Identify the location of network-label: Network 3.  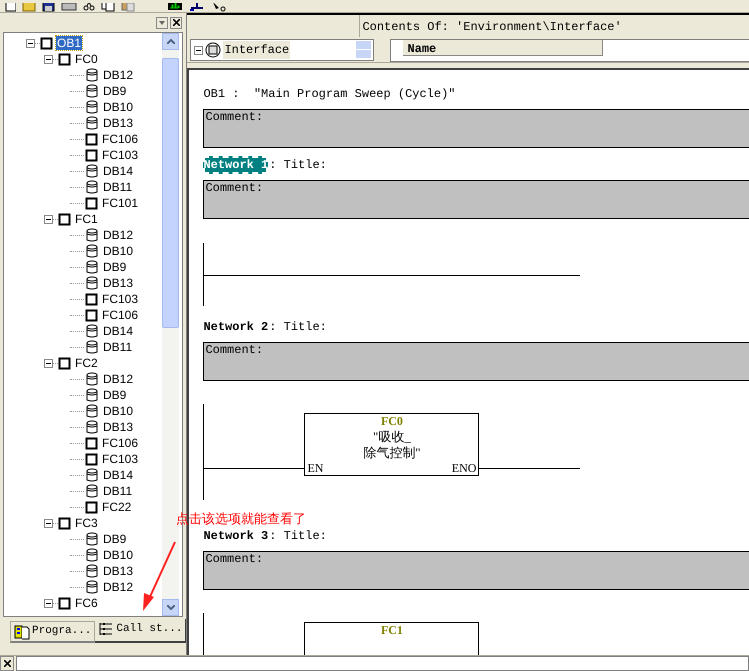
(235, 535).